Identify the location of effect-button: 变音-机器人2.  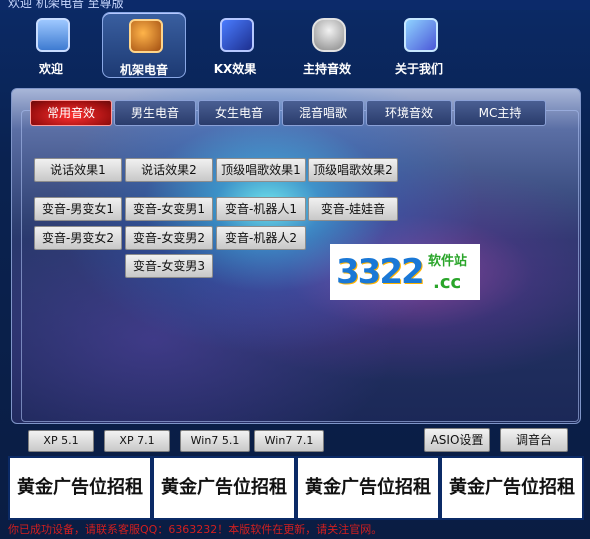
(261, 238).